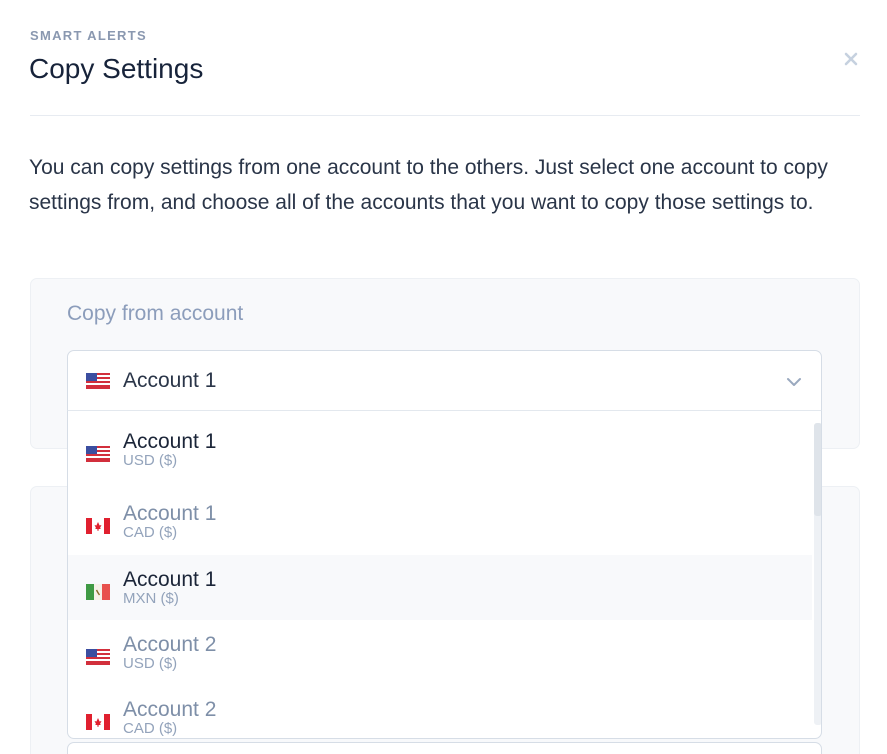 The image size is (887, 754). I want to click on dropdown-scrollbar, so click(817, 574).